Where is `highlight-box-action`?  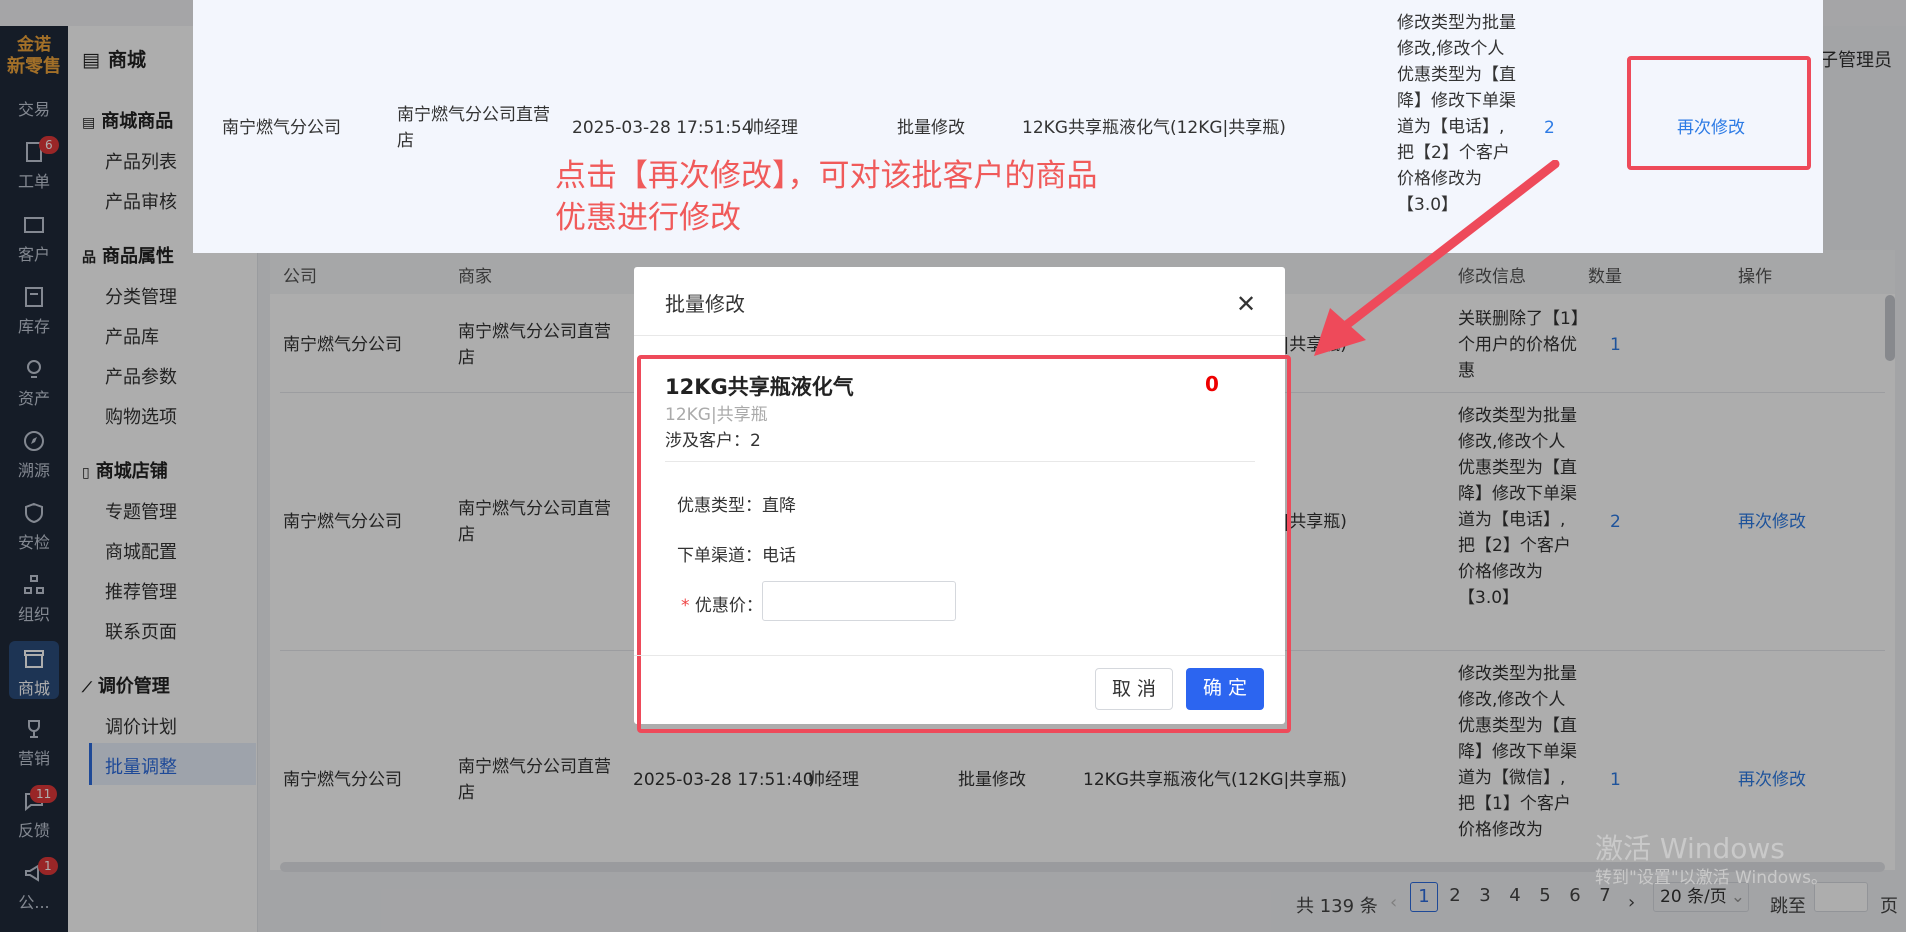 highlight-box-action is located at coordinates (1719, 113).